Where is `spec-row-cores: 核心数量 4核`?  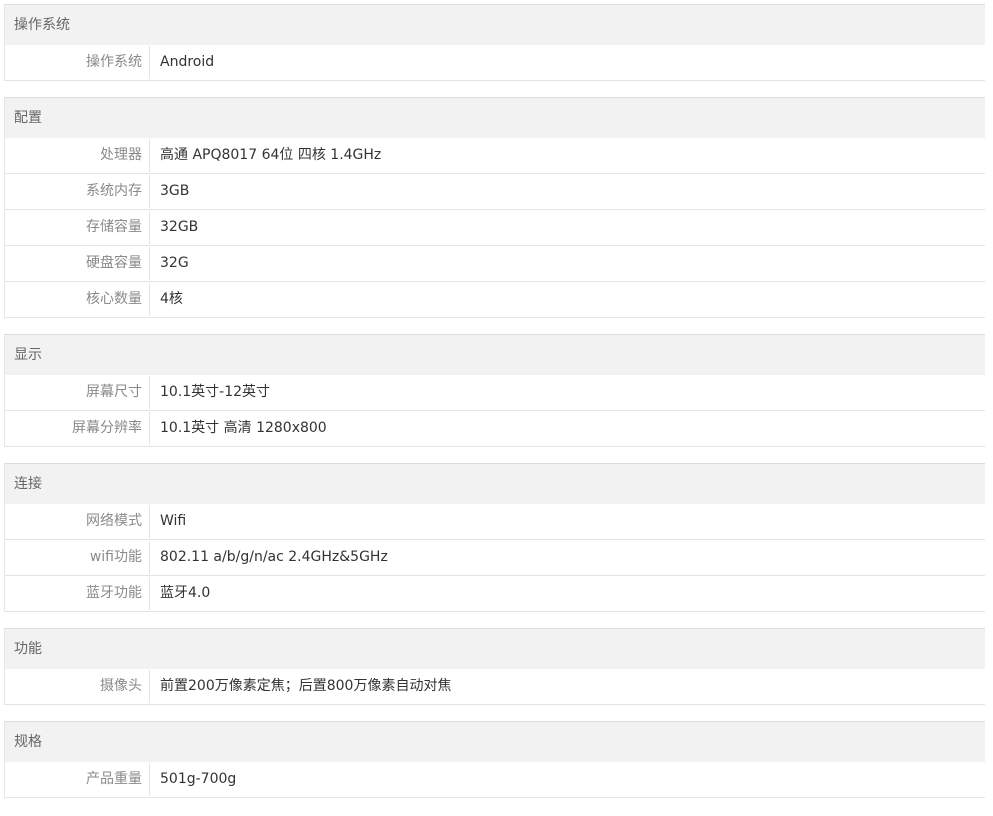
spec-row-cores: 核心数量 4核 is located at coordinates (495, 300).